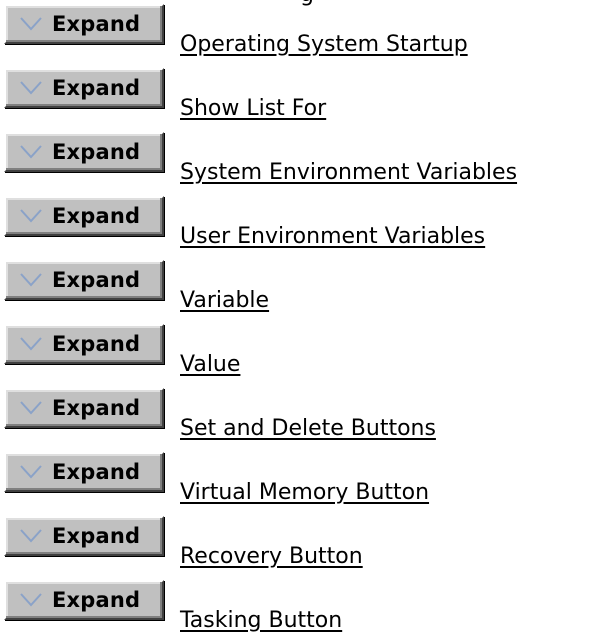 This screenshot has width=604, height=642. Describe the element at coordinates (210, 365) in the screenshot. I see `topic-link-value: Value` at that location.